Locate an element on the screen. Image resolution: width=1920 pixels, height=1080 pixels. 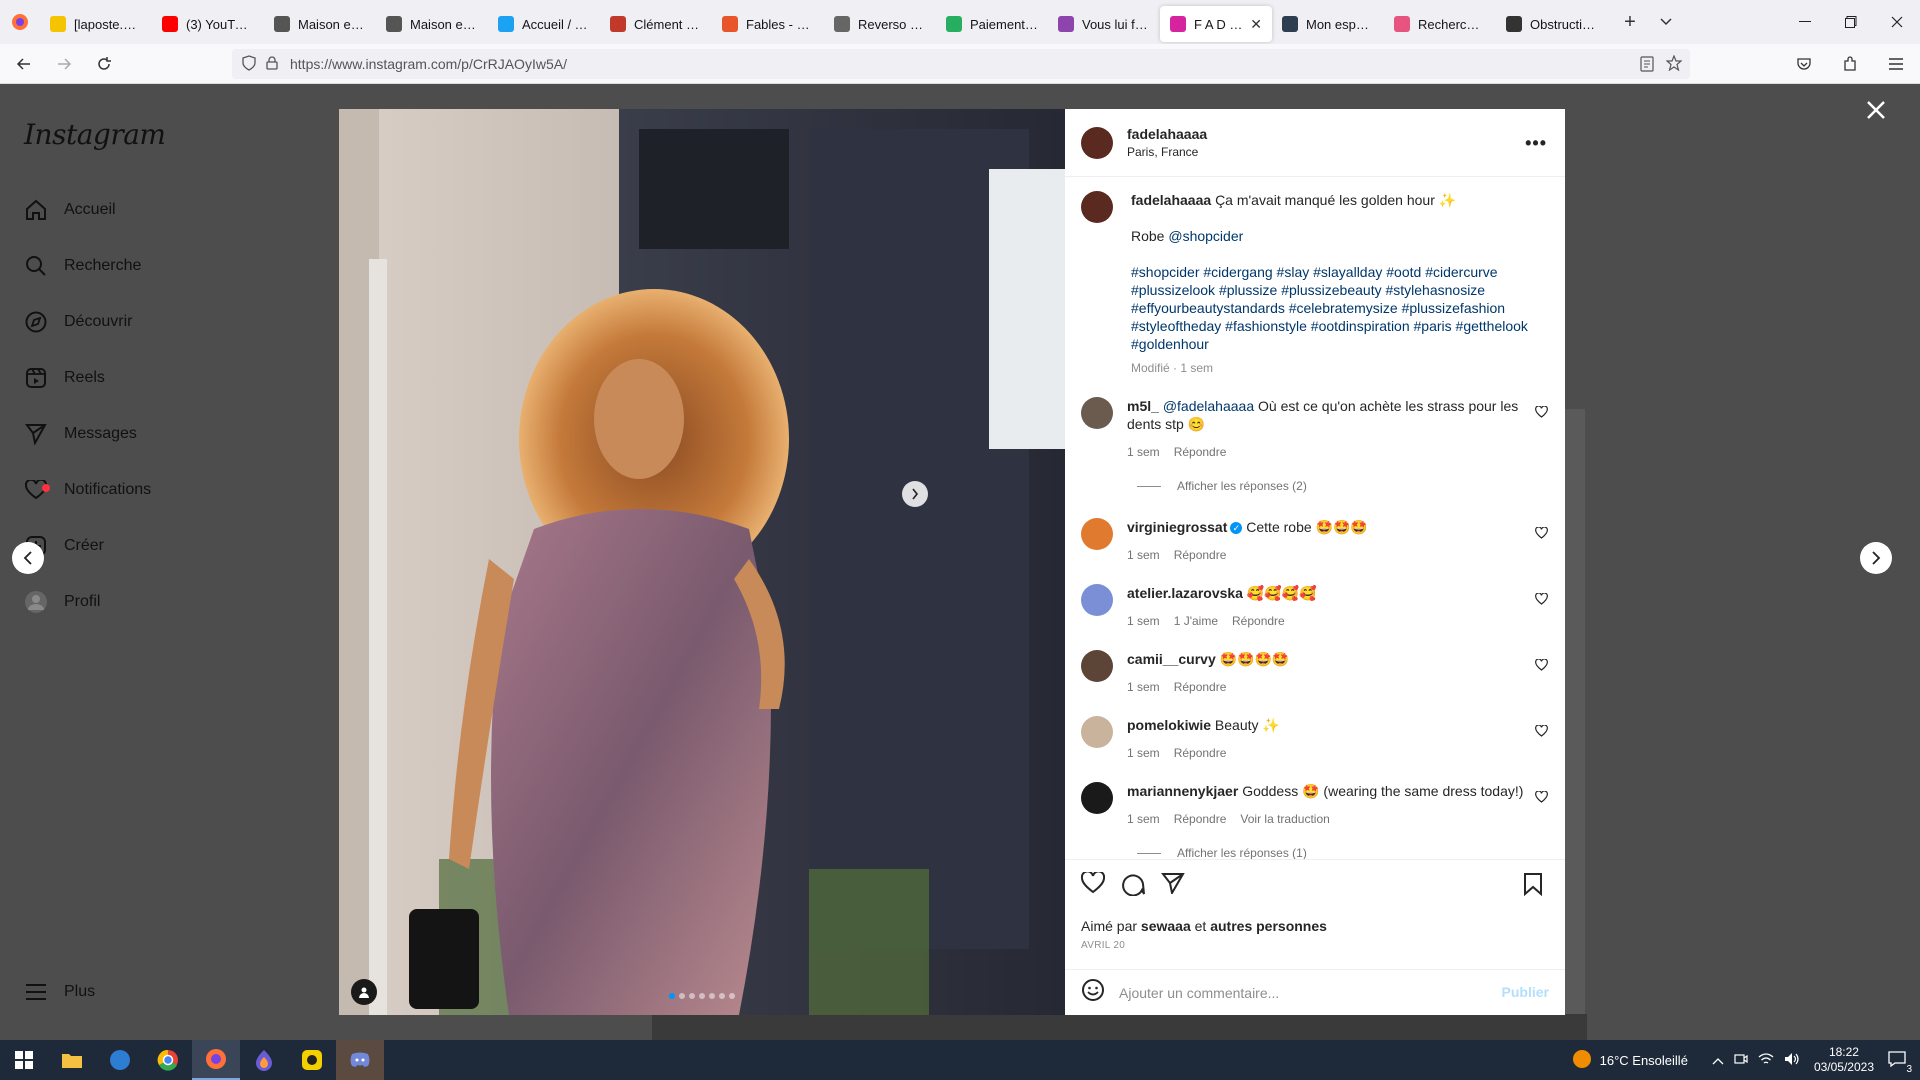
firefox-icon is located at coordinates (20, 22).